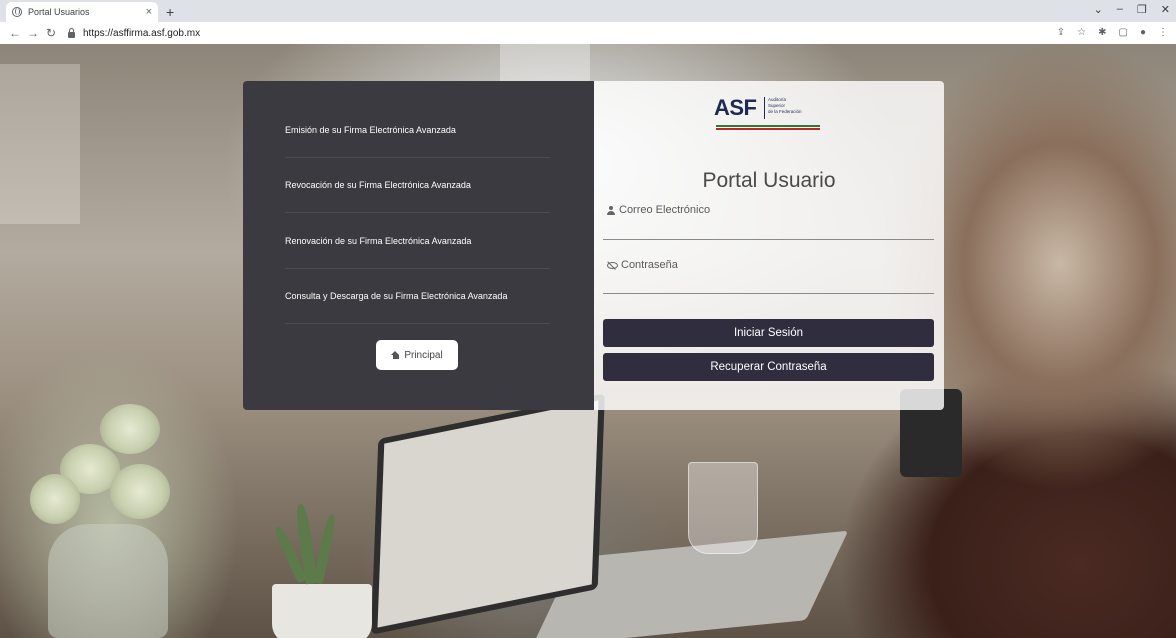 The height and width of the screenshot is (638, 1176). I want to click on address-bar: https://asffirma.asf.gob.mx, so click(588, 33).